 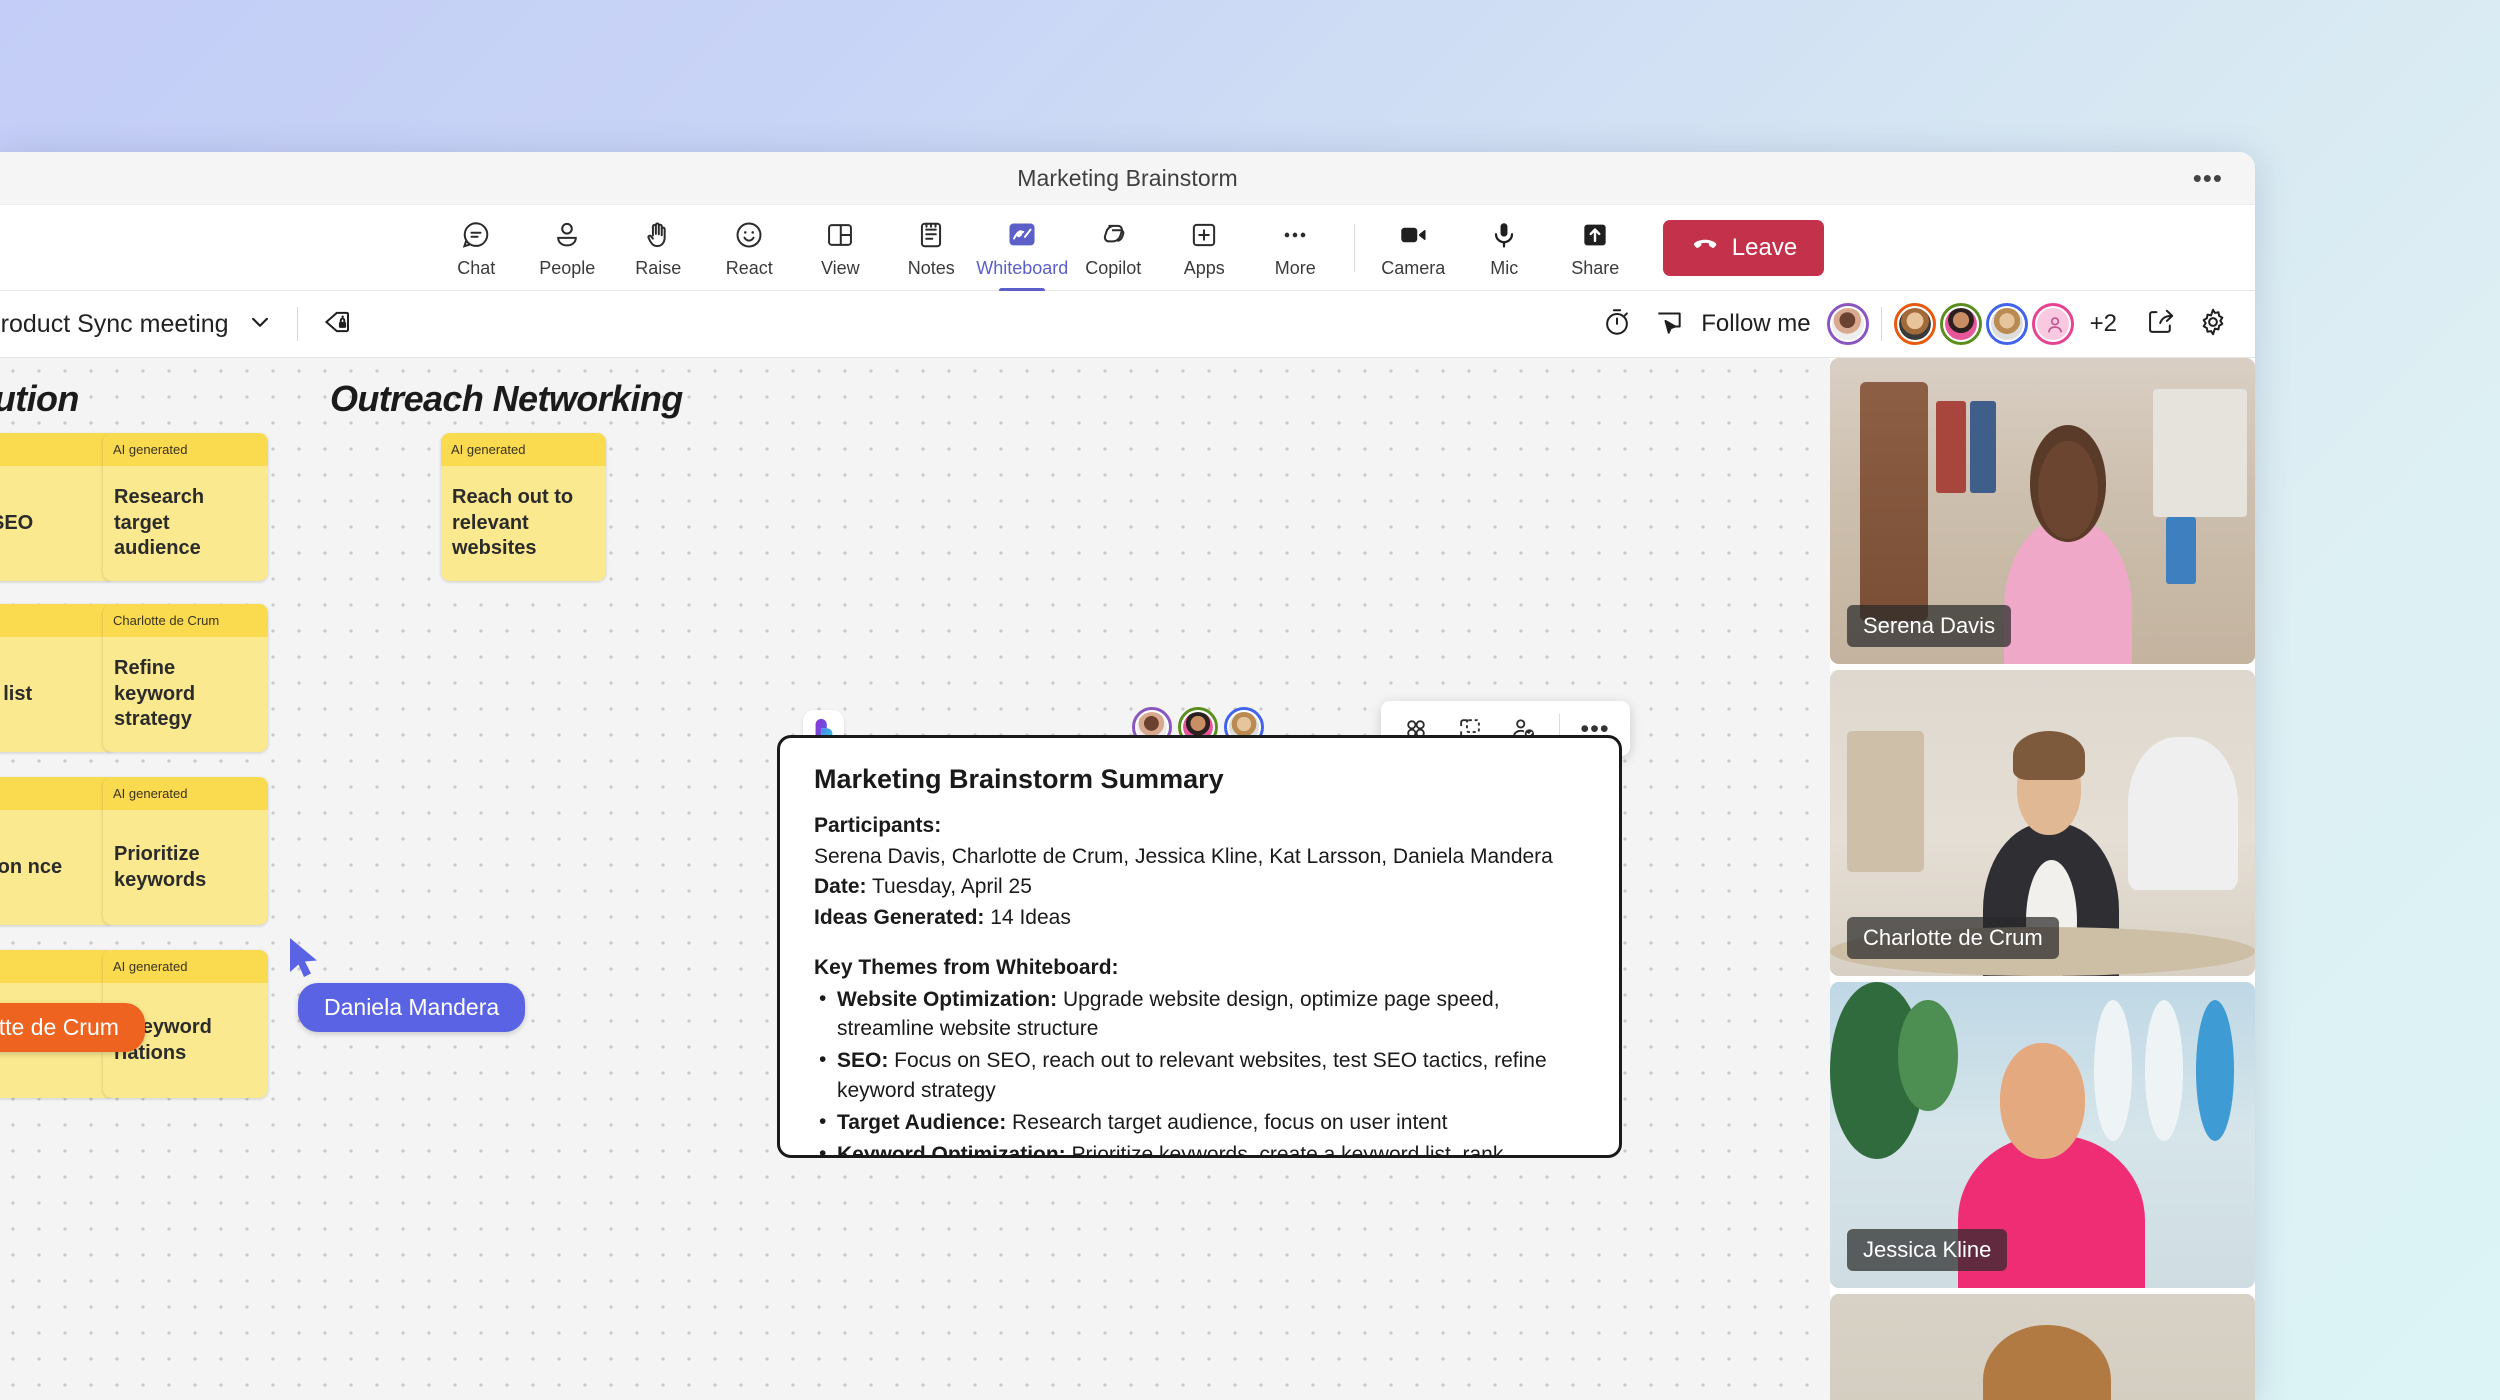 What do you see at coordinates (2042, 1347) in the screenshot?
I see `video-tile` at bounding box center [2042, 1347].